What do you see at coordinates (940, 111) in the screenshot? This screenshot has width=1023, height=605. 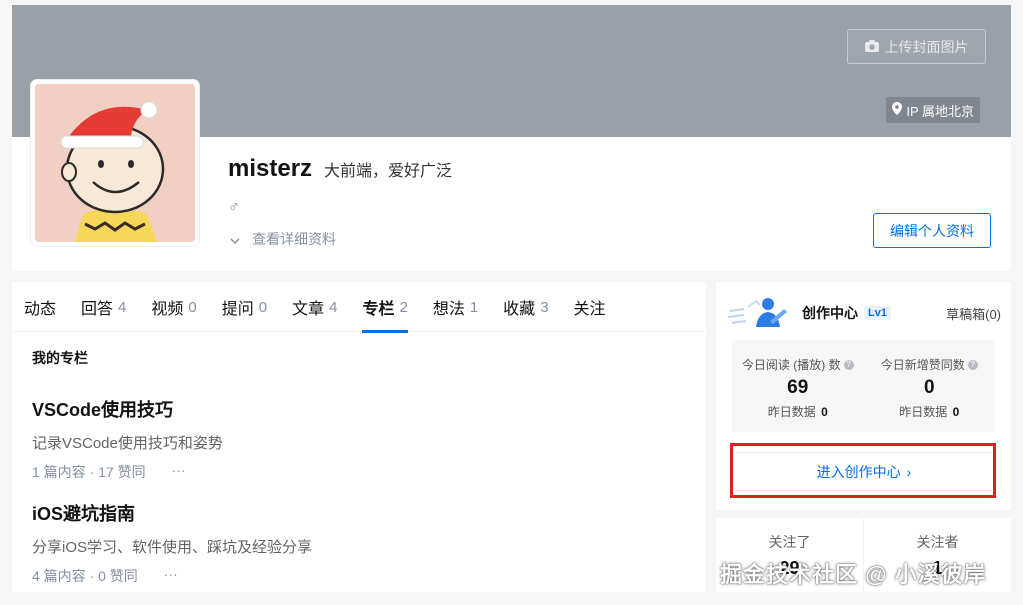 I see `ip-location-text: IP 属地北京` at bounding box center [940, 111].